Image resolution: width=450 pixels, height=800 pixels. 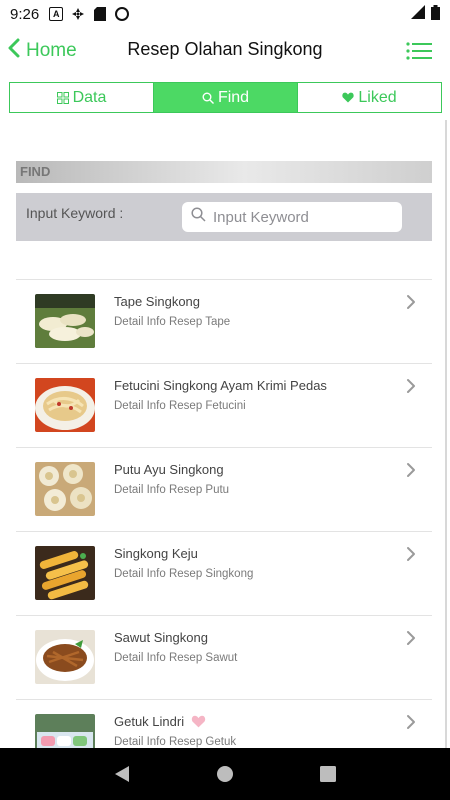 What do you see at coordinates (89, 97) in the screenshot?
I see `tab-data-label: Data` at bounding box center [89, 97].